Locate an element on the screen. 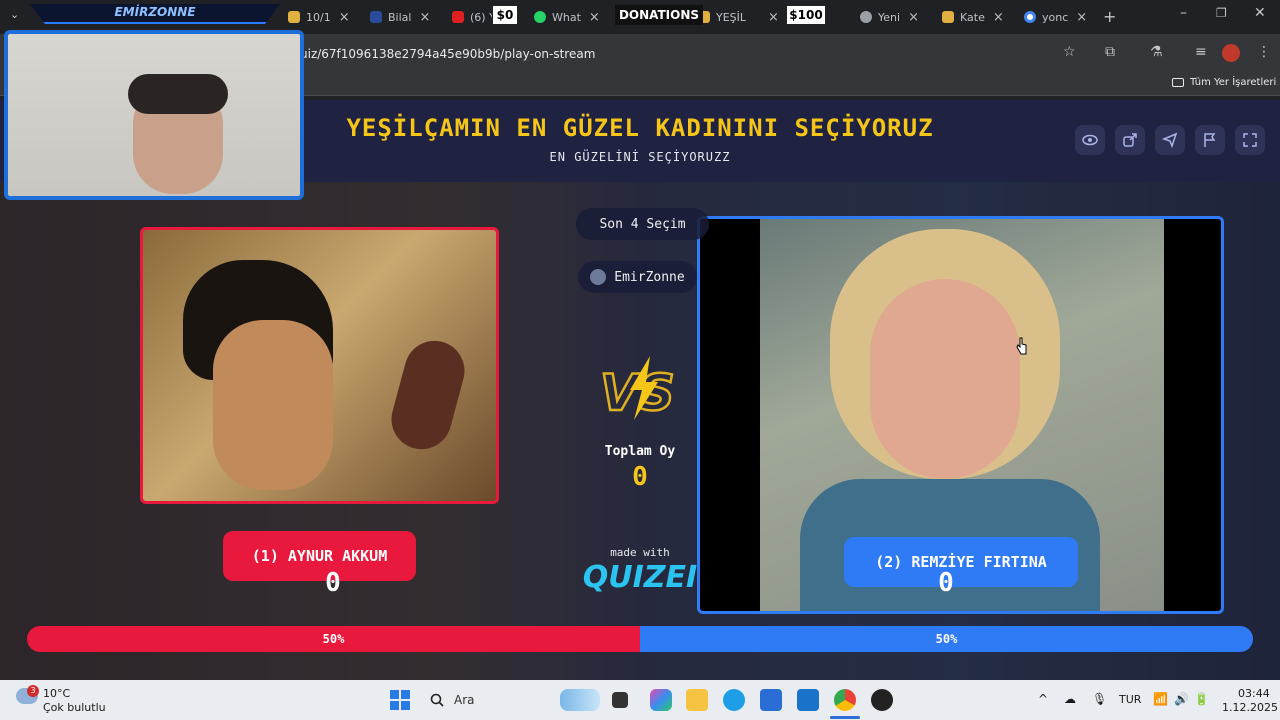 This screenshot has height=720, width=1280. quizei-logo: QUIZEI is located at coordinates (640, 577).